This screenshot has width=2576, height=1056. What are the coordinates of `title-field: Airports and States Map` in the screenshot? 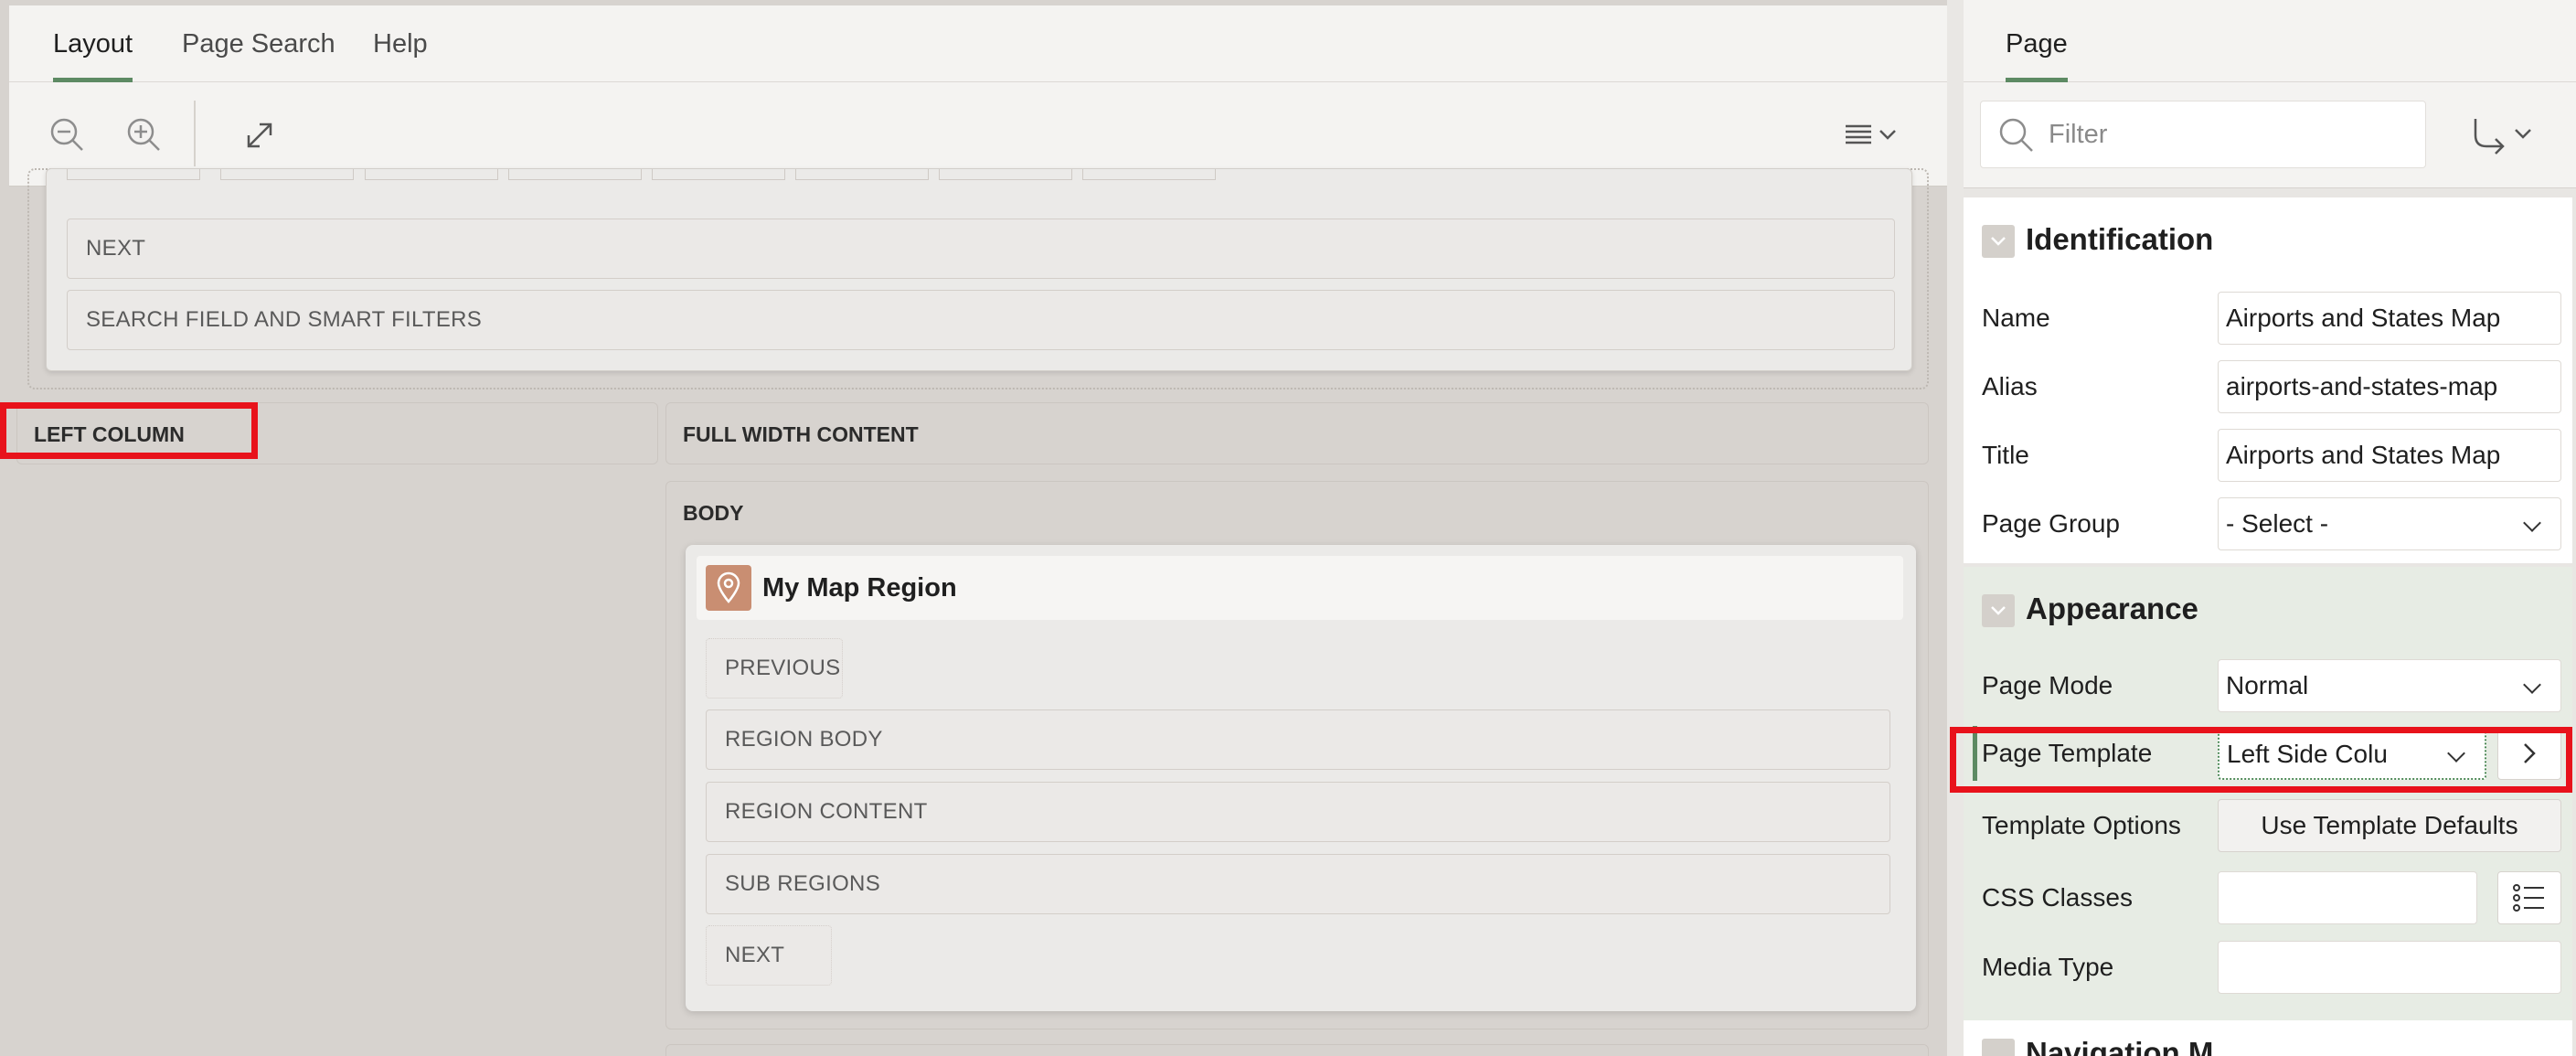 It's located at (2389, 455).